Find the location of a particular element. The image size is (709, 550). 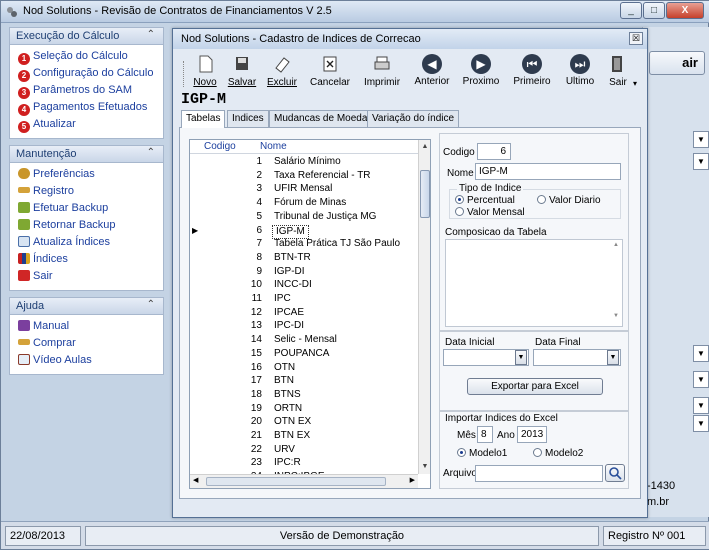

sidebar-item-atualiza-indices: Atualiza Índices is located at coordinates (86, 242).